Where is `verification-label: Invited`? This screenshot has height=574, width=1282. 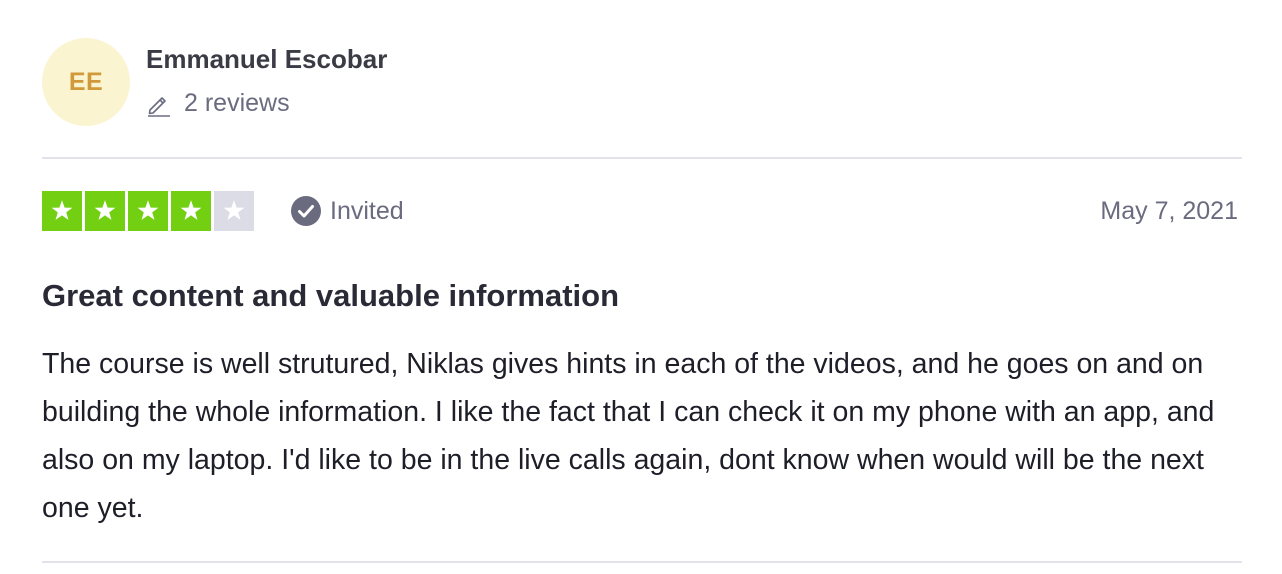
verification-label: Invited is located at coordinates (367, 210).